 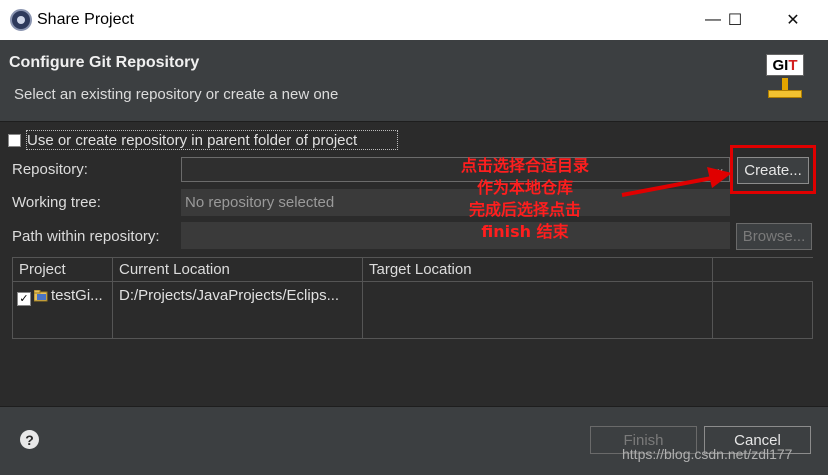 What do you see at coordinates (56, 202) in the screenshot?
I see `working-tree-label: Working tree:` at bounding box center [56, 202].